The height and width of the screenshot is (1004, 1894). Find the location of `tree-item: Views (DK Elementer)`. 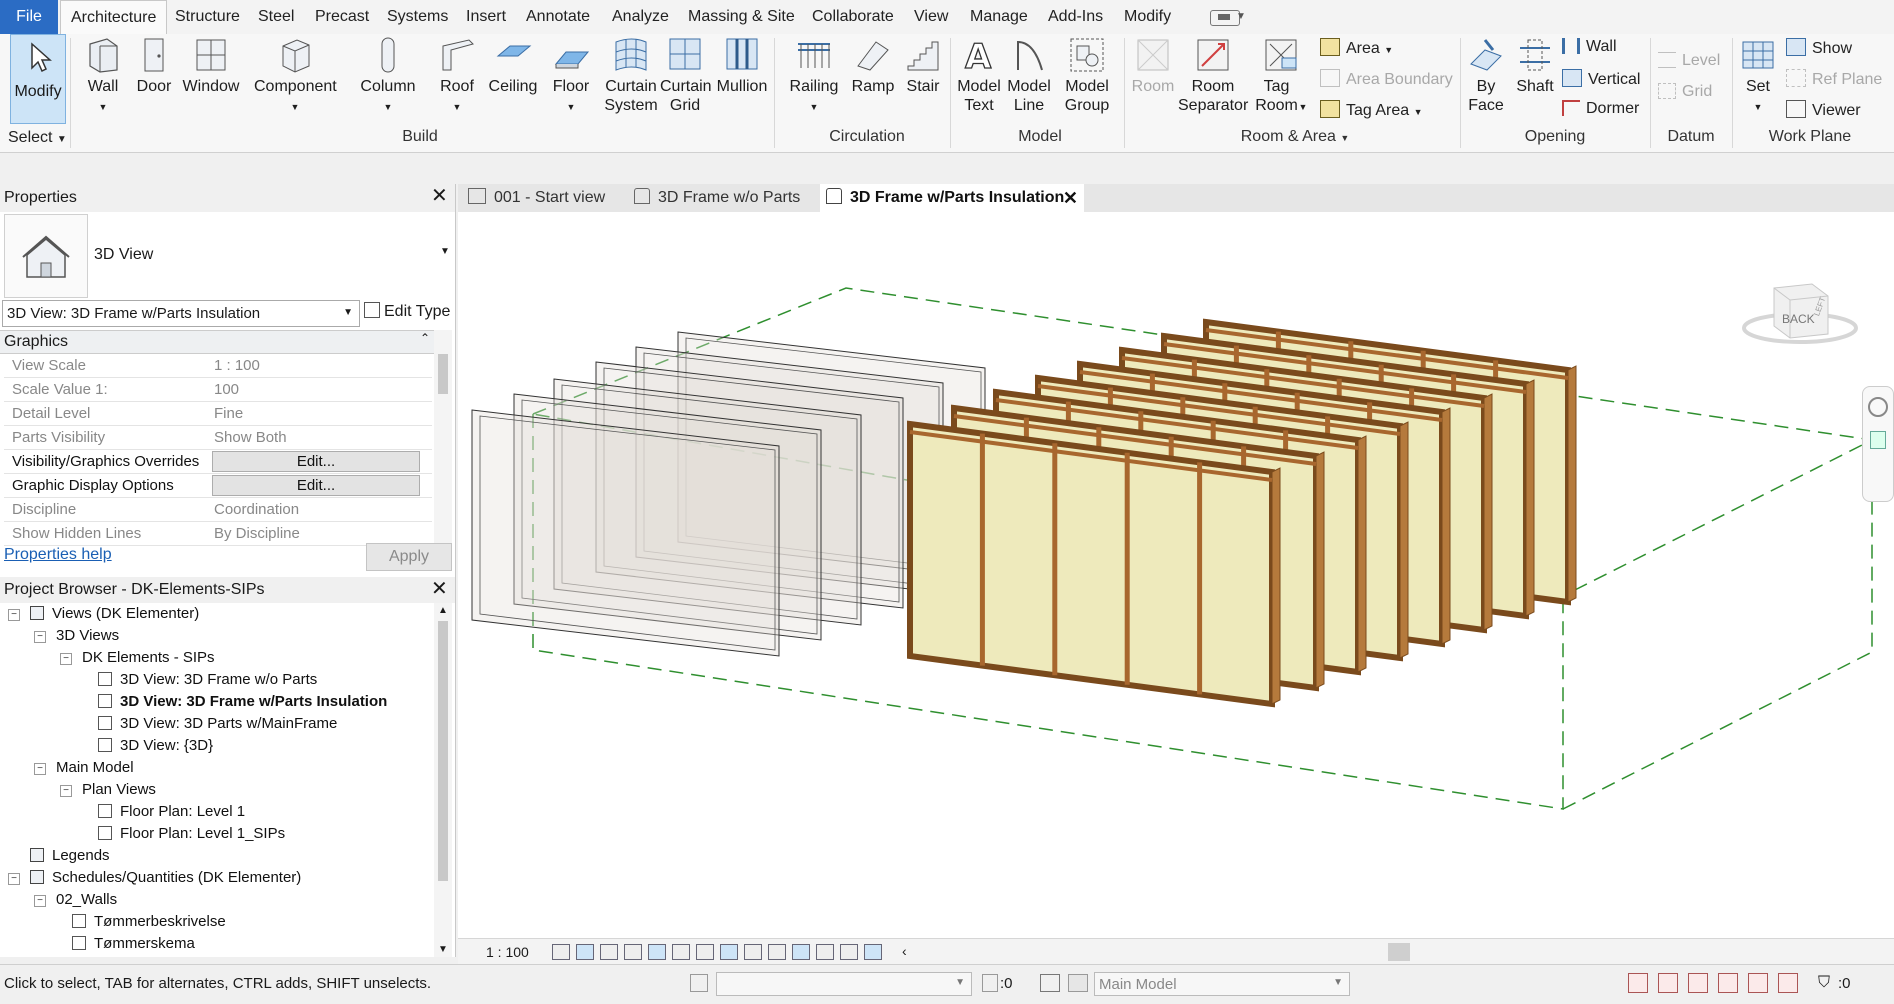

tree-item: Views (DK Elementer) is located at coordinates (114, 613).